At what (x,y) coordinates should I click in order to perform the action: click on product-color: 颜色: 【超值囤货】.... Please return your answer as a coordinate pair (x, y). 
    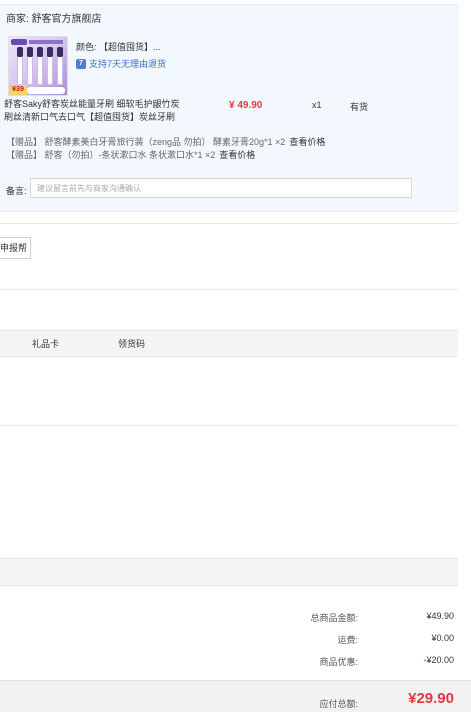
    Looking at the image, I should click on (118, 47).